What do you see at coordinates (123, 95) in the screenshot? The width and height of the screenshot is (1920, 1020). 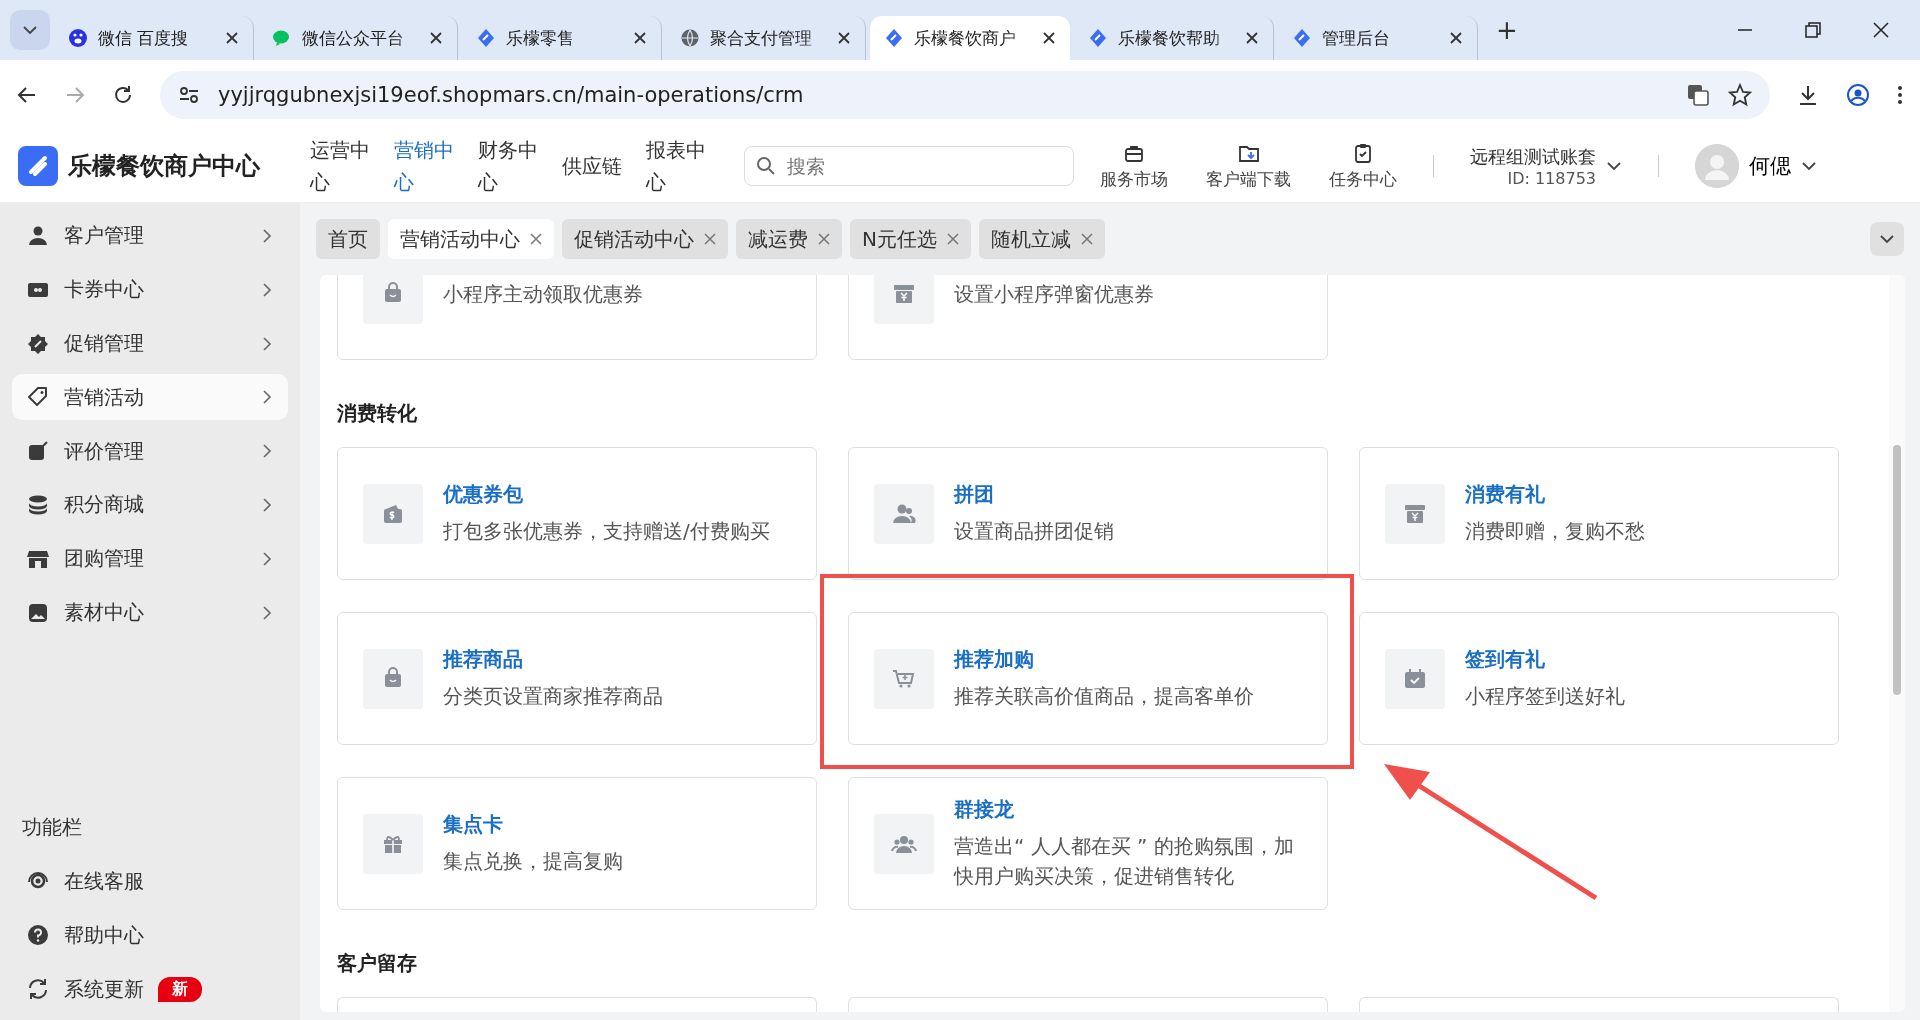 I see `reload-icon` at bounding box center [123, 95].